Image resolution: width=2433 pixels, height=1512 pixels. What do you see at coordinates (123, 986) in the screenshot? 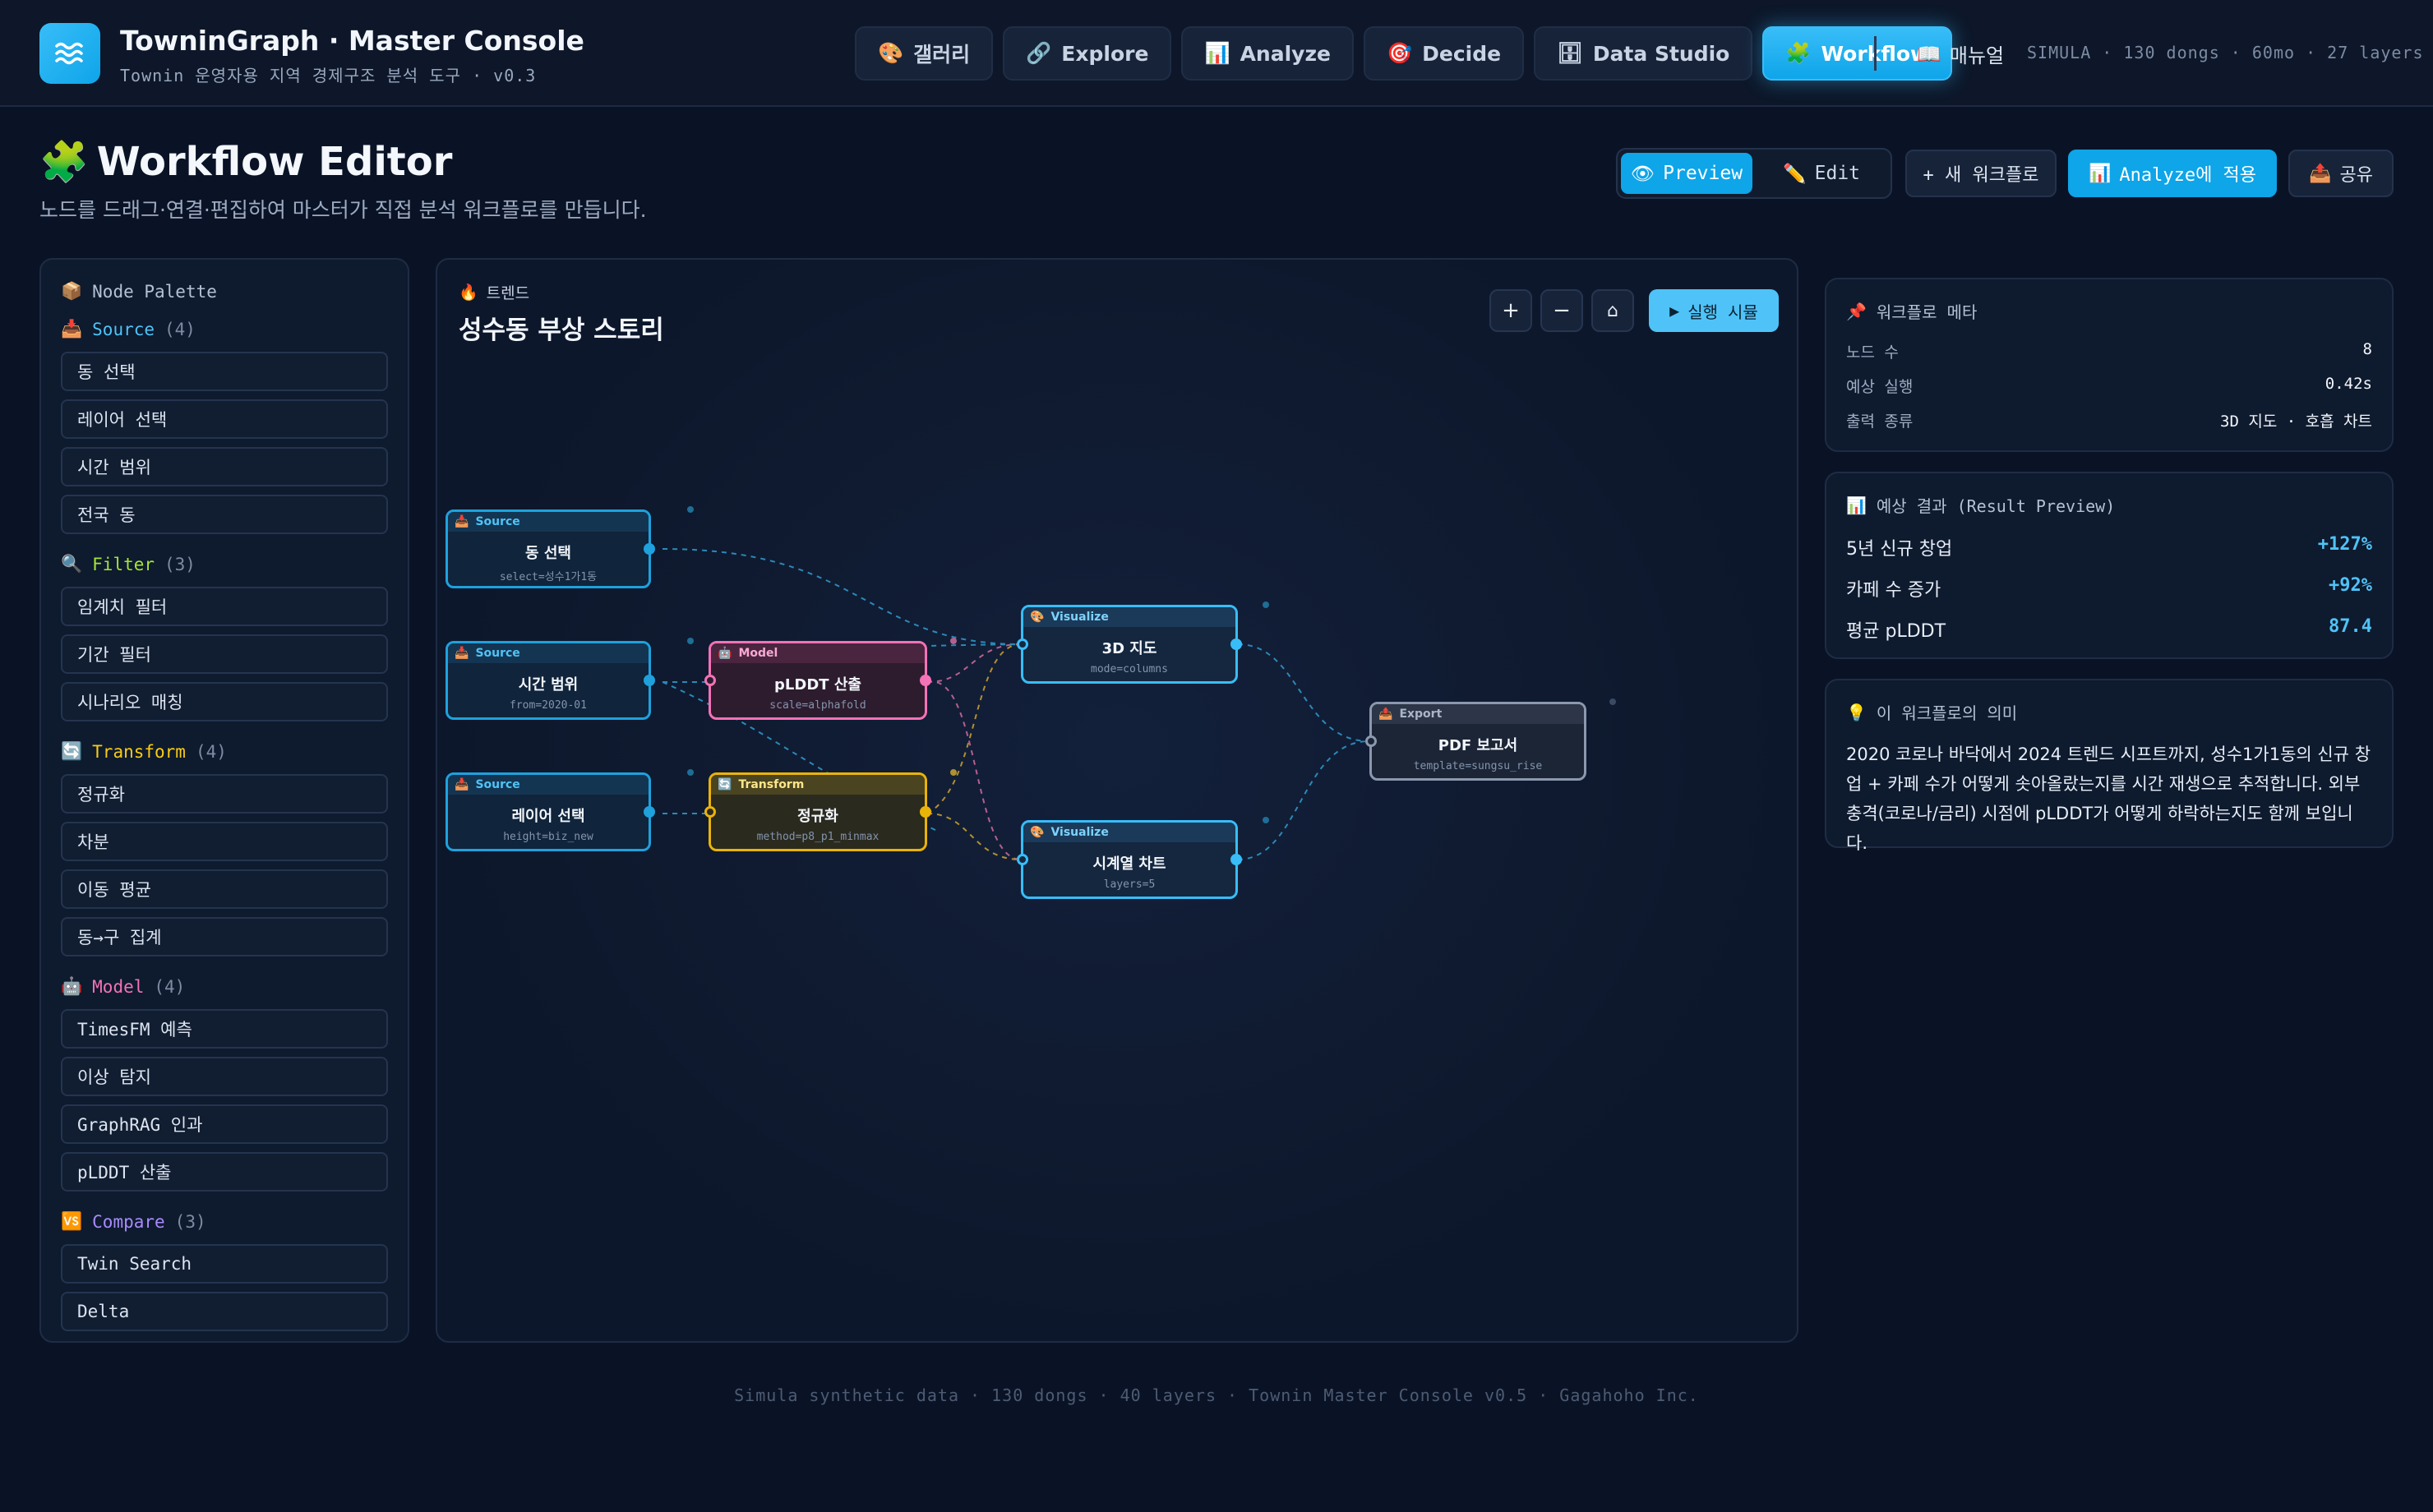
I see `palette-group-model: 🤖 Model (4)` at bounding box center [123, 986].